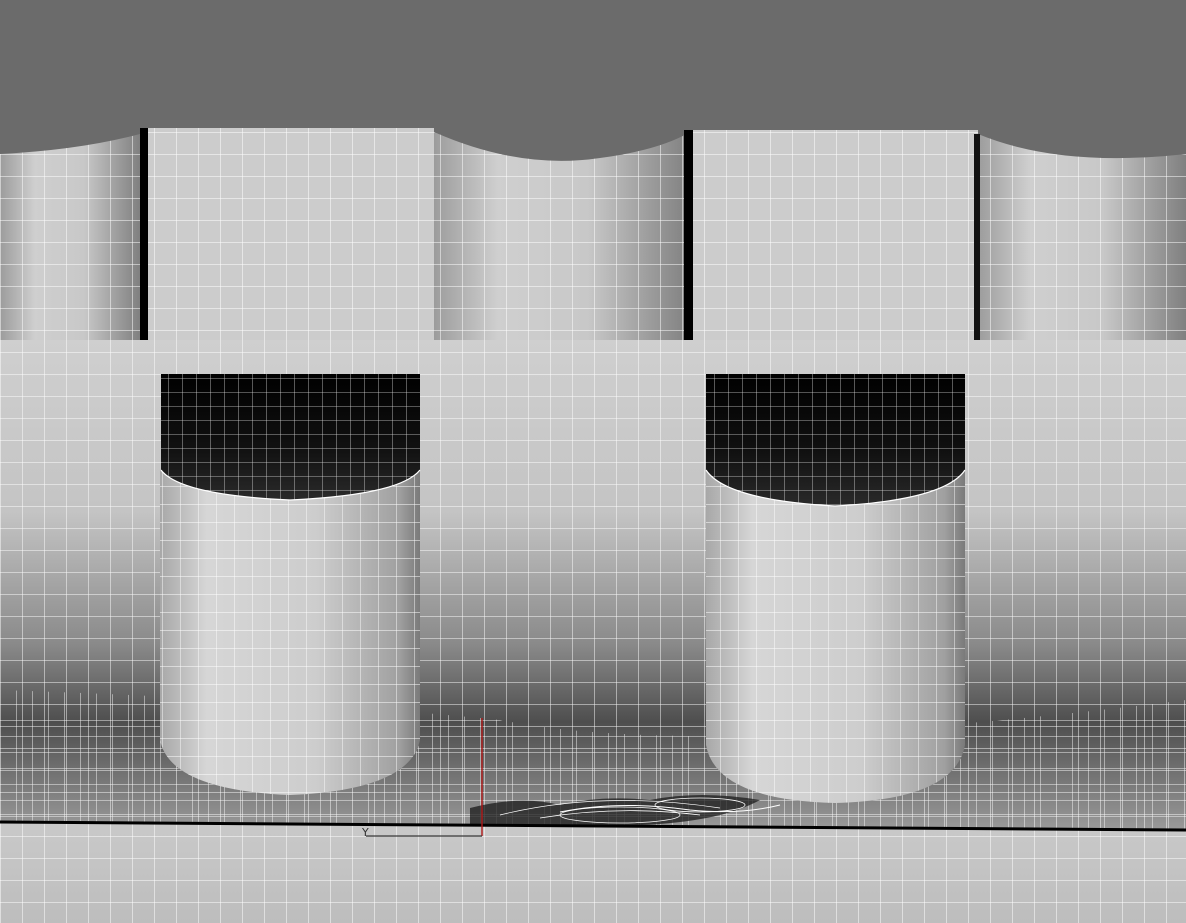 The height and width of the screenshot is (923, 1186). I want to click on cylinder-right, so click(835, 588).